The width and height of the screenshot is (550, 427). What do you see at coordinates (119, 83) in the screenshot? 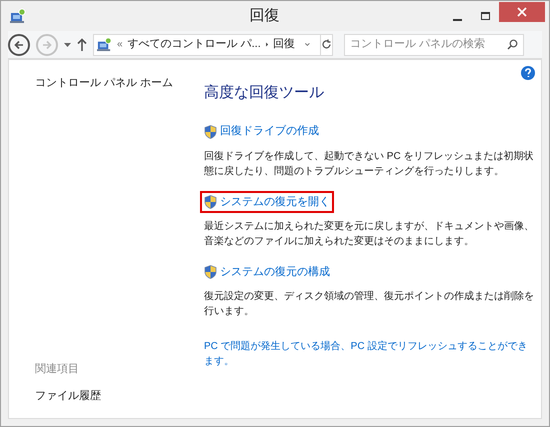
I see `control-panel-home-link: コントロール パネル ホーム` at bounding box center [119, 83].